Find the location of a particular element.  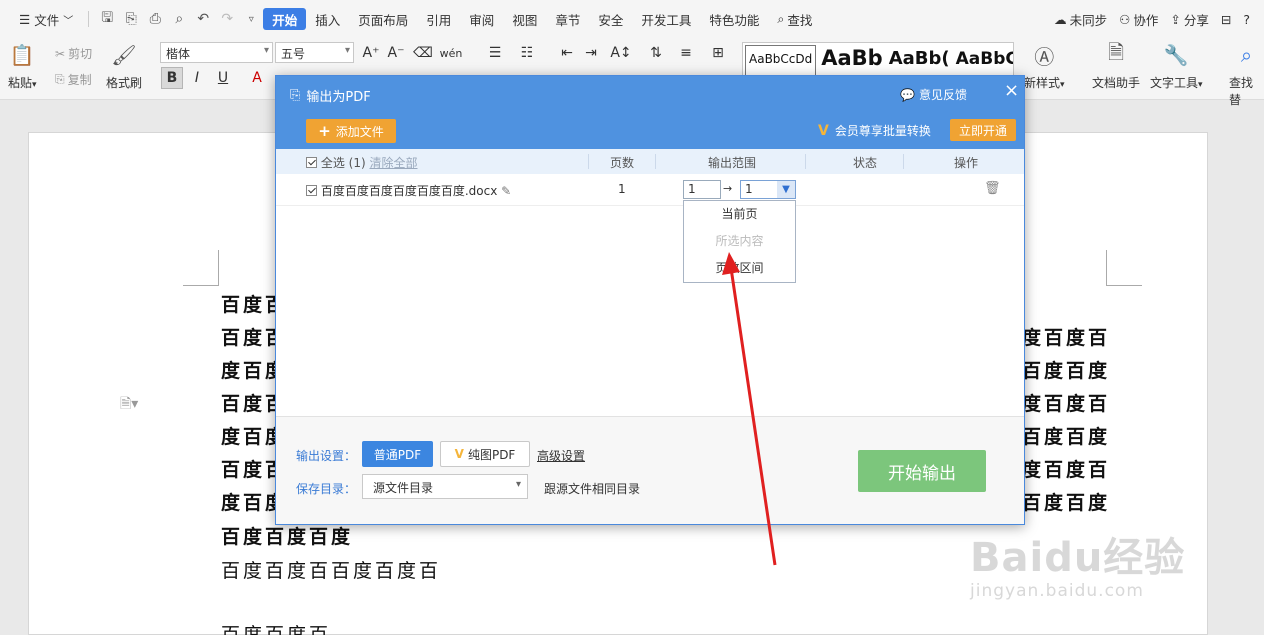

range-from-input: 1 is located at coordinates (702, 189).